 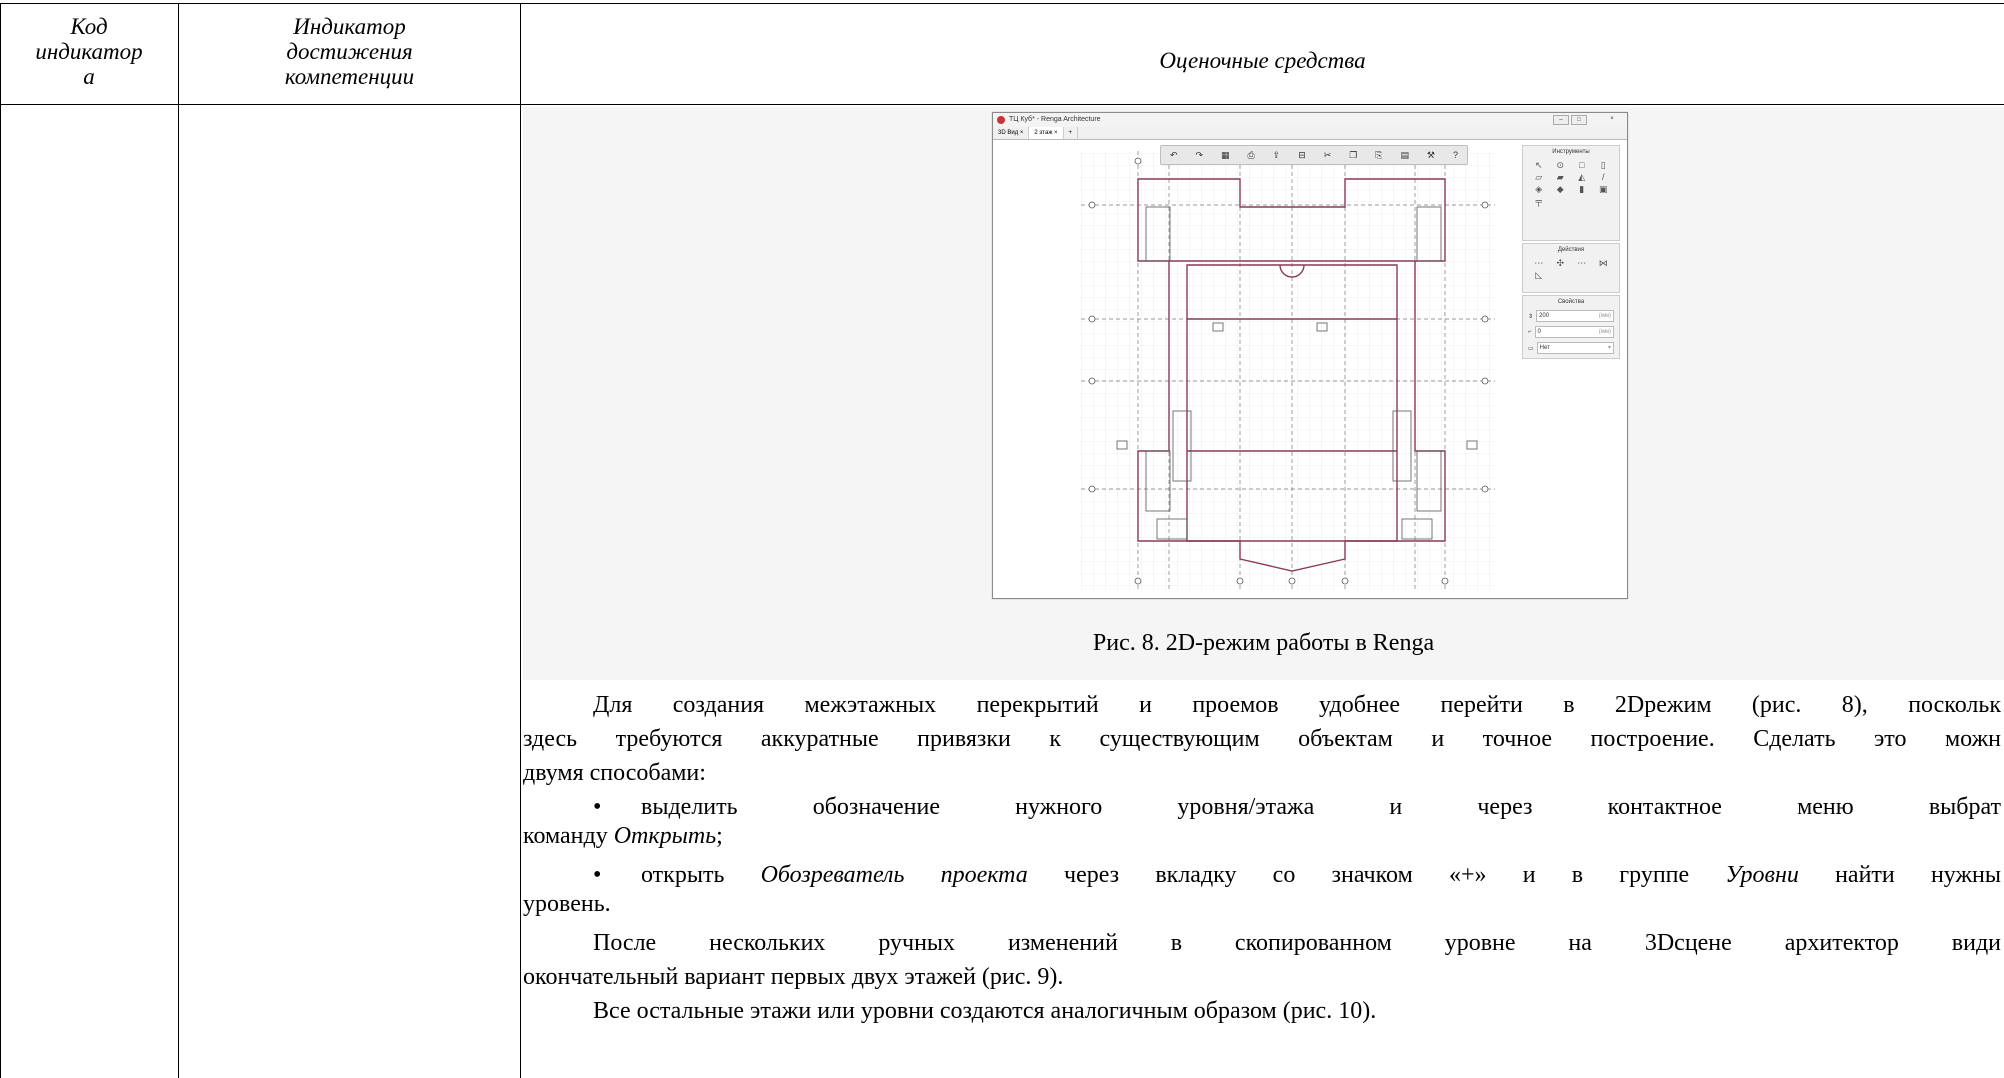 I want to click on paragraph-line: двумя способами:, so click(x=614, y=773).